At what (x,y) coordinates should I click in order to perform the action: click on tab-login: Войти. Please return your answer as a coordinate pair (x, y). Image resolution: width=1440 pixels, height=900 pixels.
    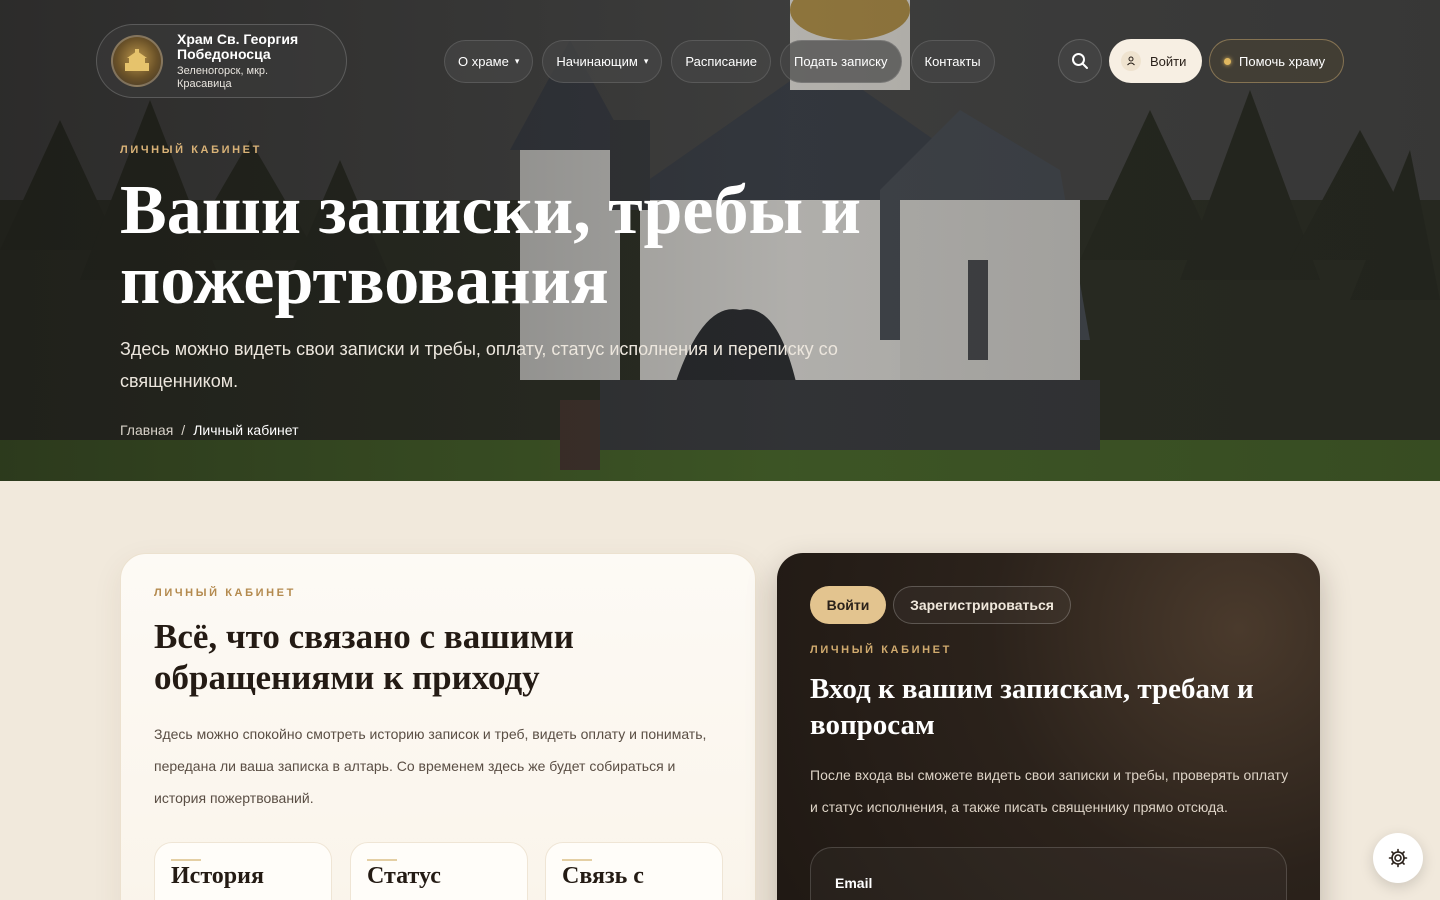
    Looking at the image, I should click on (848, 605).